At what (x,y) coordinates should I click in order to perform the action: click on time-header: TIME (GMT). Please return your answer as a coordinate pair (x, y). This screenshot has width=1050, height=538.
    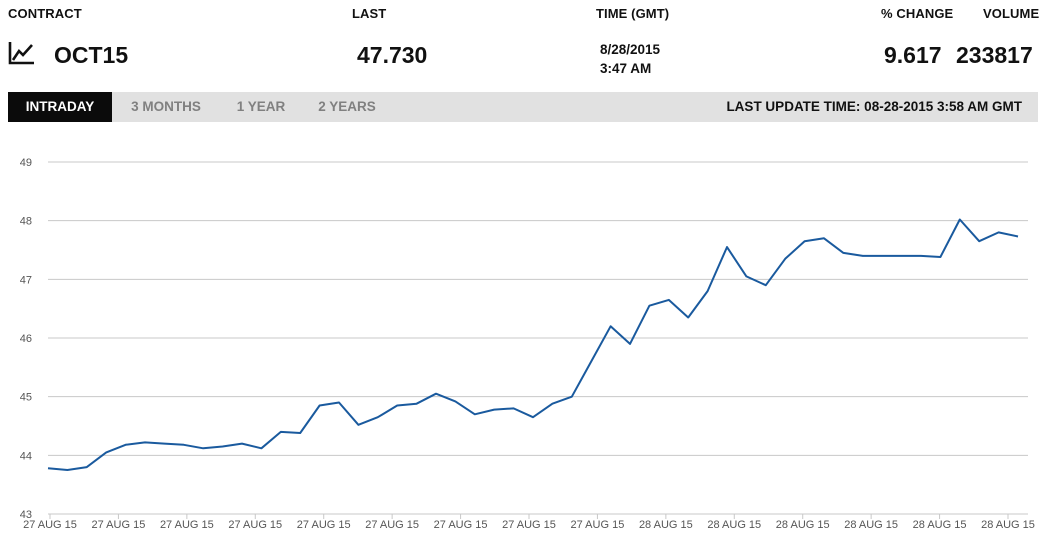
    Looking at the image, I should click on (633, 13).